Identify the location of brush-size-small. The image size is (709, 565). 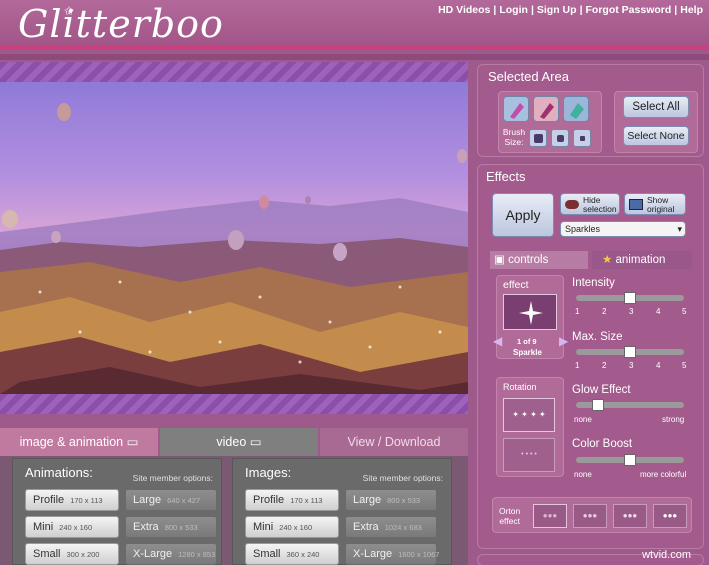
(582, 138).